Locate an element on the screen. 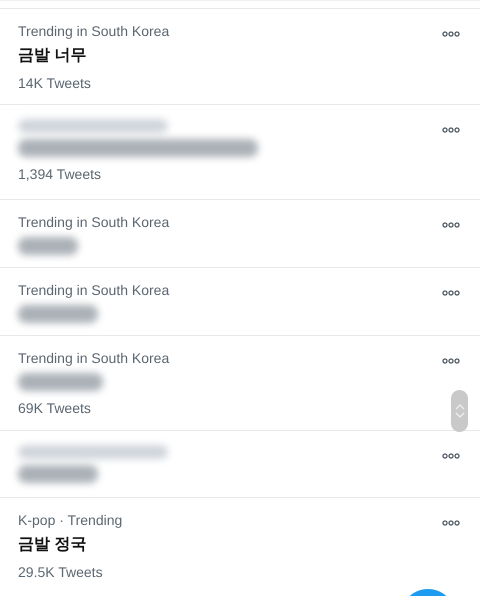 This screenshot has width=480, height=596. tweet-count: 29.5K Tweets is located at coordinates (61, 572).